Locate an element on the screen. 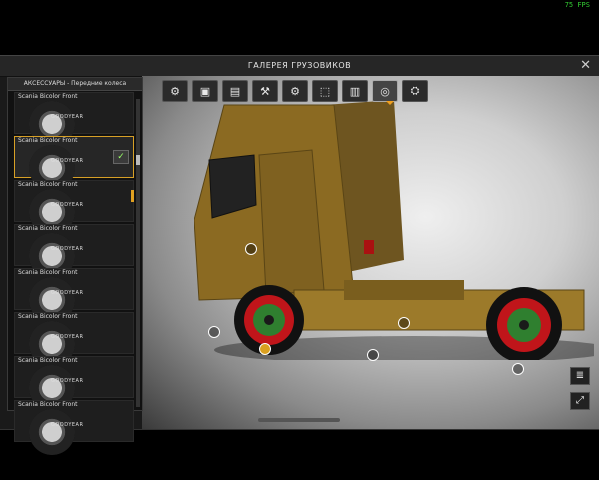  lights-icon: ≣ is located at coordinates (580, 376).